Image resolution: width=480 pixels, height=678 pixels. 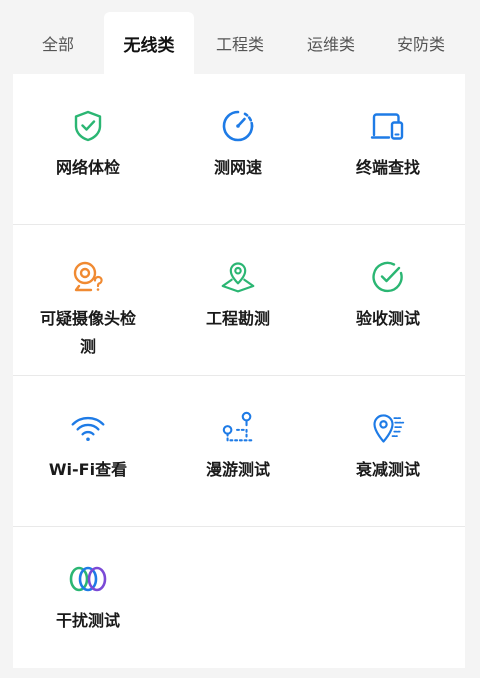 I want to click on wifi-icon, so click(x=88, y=428).